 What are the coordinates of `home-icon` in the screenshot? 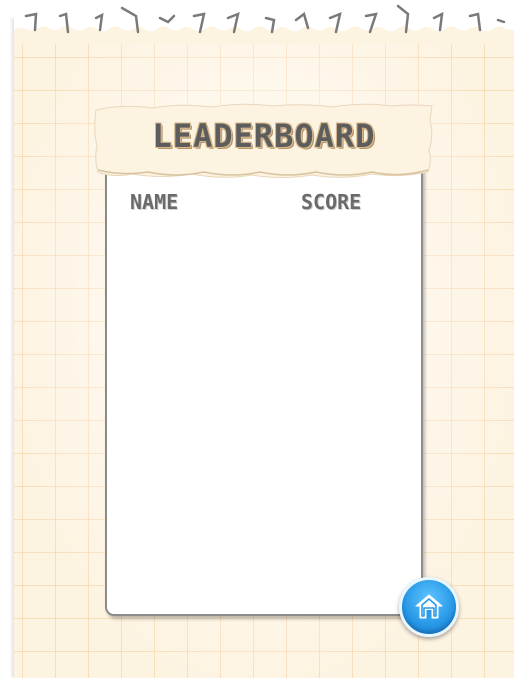 It's located at (429, 606).